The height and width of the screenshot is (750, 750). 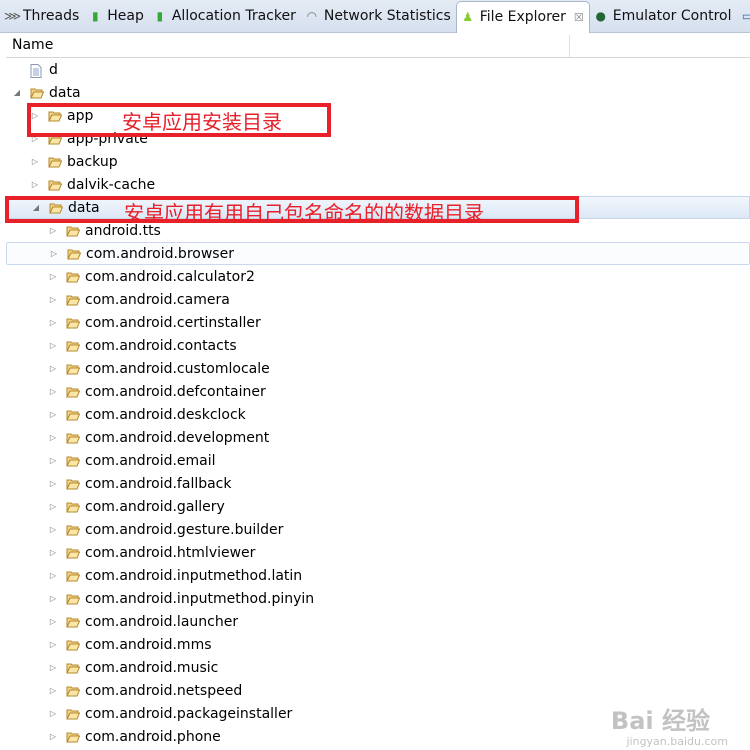 What do you see at coordinates (378, 483) in the screenshot?
I see `folder-item: ▷ com.android.fallback` at bounding box center [378, 483].